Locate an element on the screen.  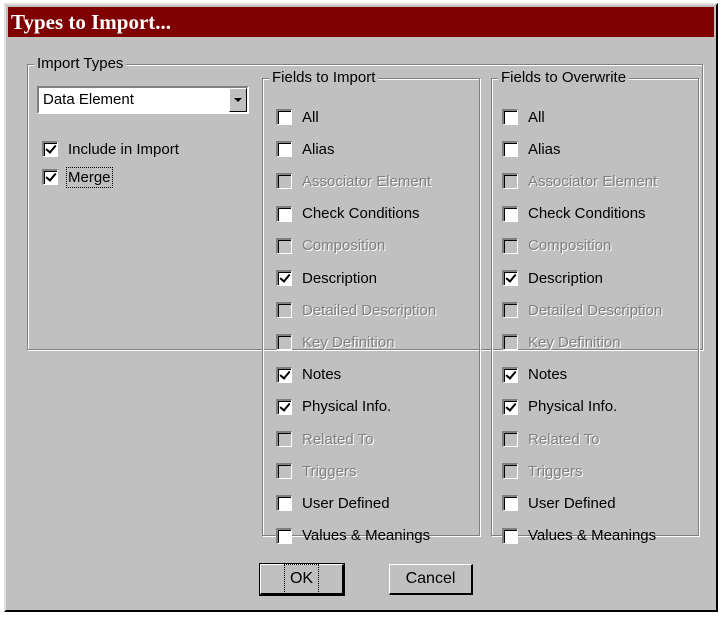
fields-to-overwrite-item: User Defined is located at coordinates (559, 503).